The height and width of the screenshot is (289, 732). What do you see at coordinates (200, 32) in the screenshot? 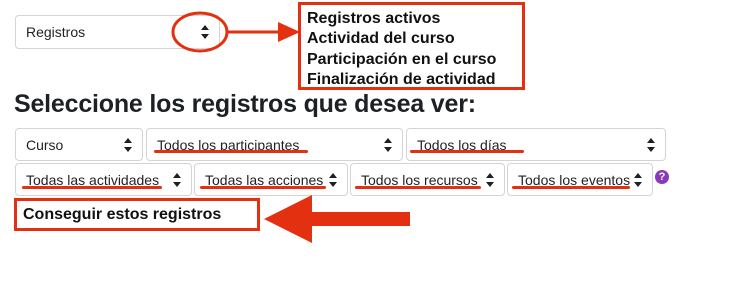
I see `highlight-ellipse` at bounding box center [200, 32].